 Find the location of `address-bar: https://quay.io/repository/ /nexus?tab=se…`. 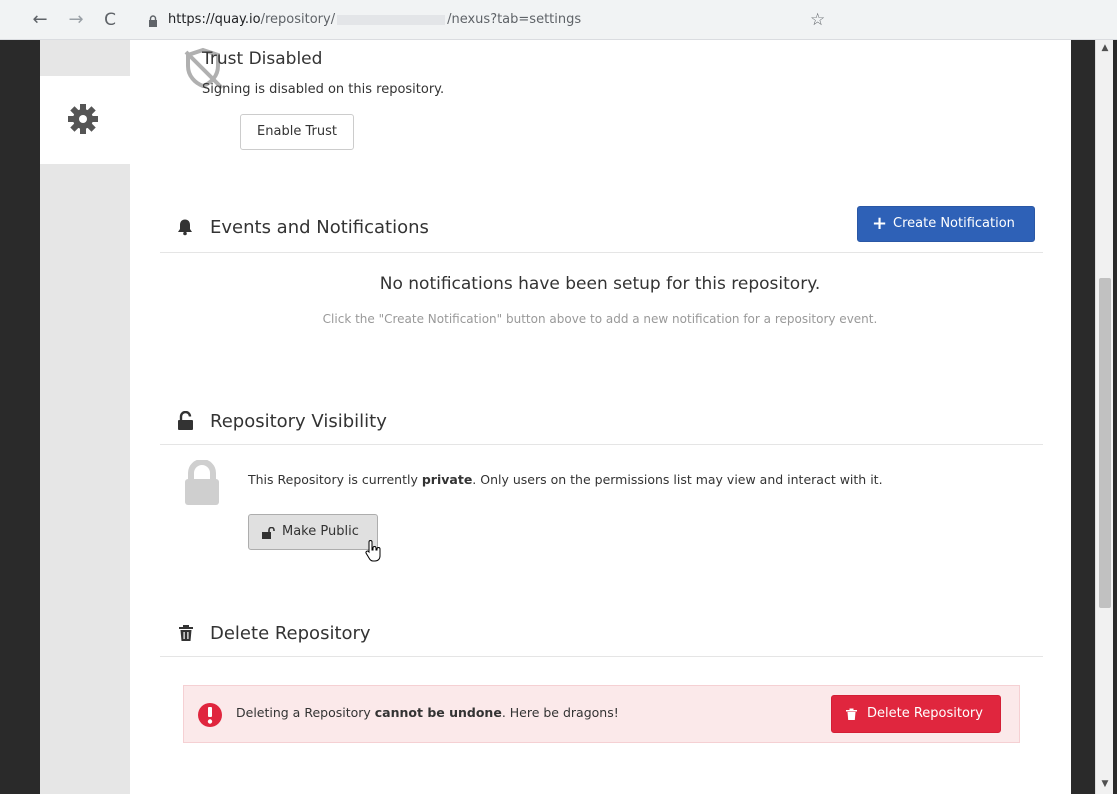

address-bar: https://quay.io/repository/ /nexus?tab=se… is located at coordinates (491, 21).